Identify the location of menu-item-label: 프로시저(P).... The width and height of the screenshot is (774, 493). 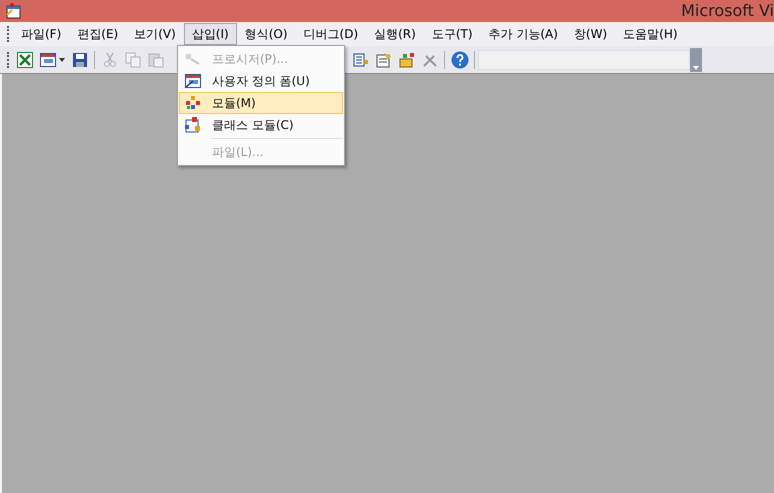
(250, 59).